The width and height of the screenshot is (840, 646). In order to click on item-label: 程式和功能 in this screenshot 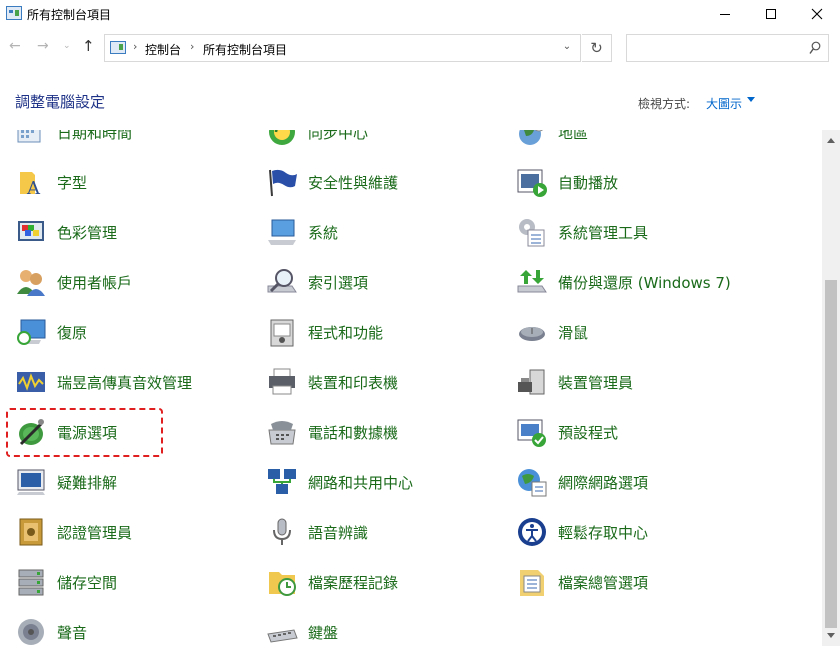, I will do `click(346, 332)`.